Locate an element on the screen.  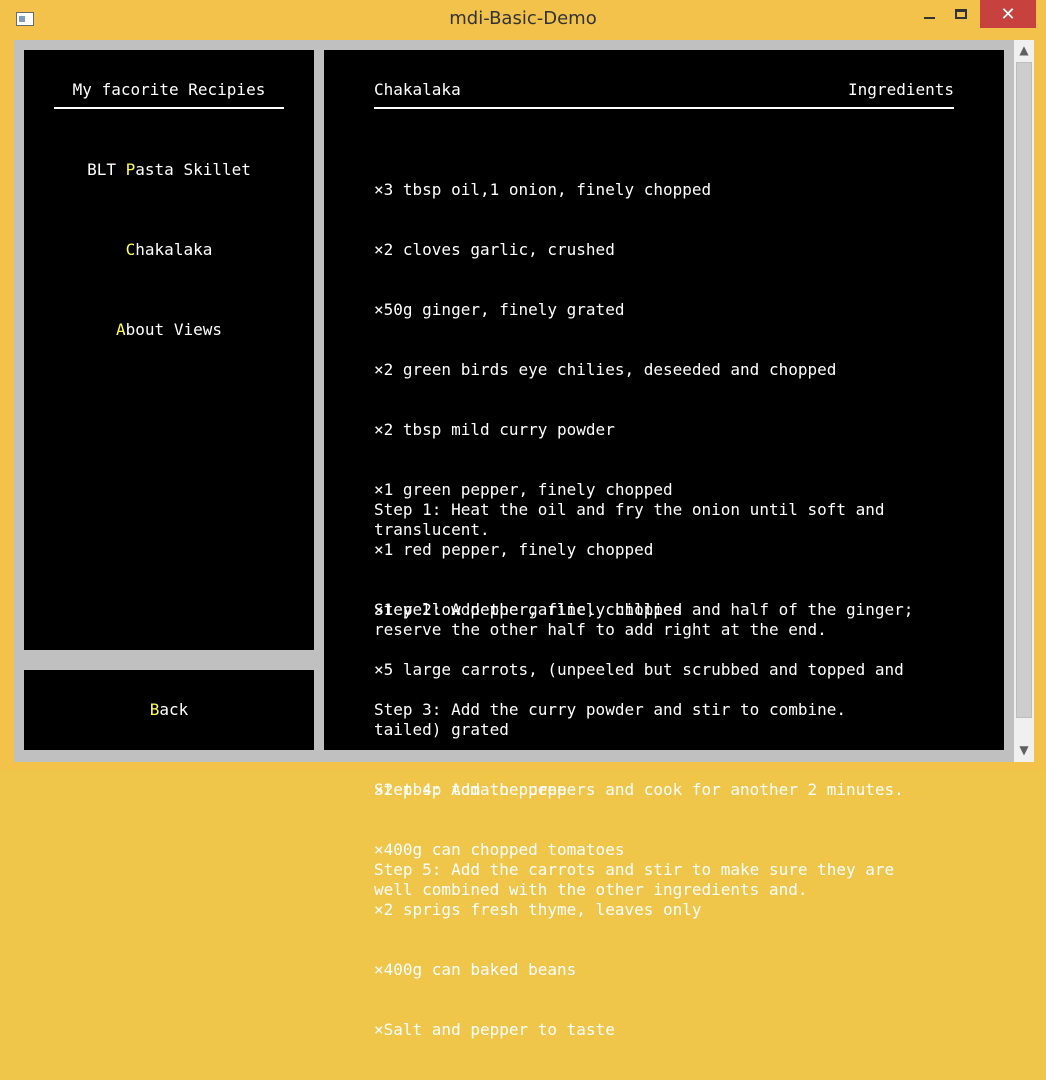
list-item: ×3 tbsp oil,1 onion, finely chopped is located at coordinates (543, 189).